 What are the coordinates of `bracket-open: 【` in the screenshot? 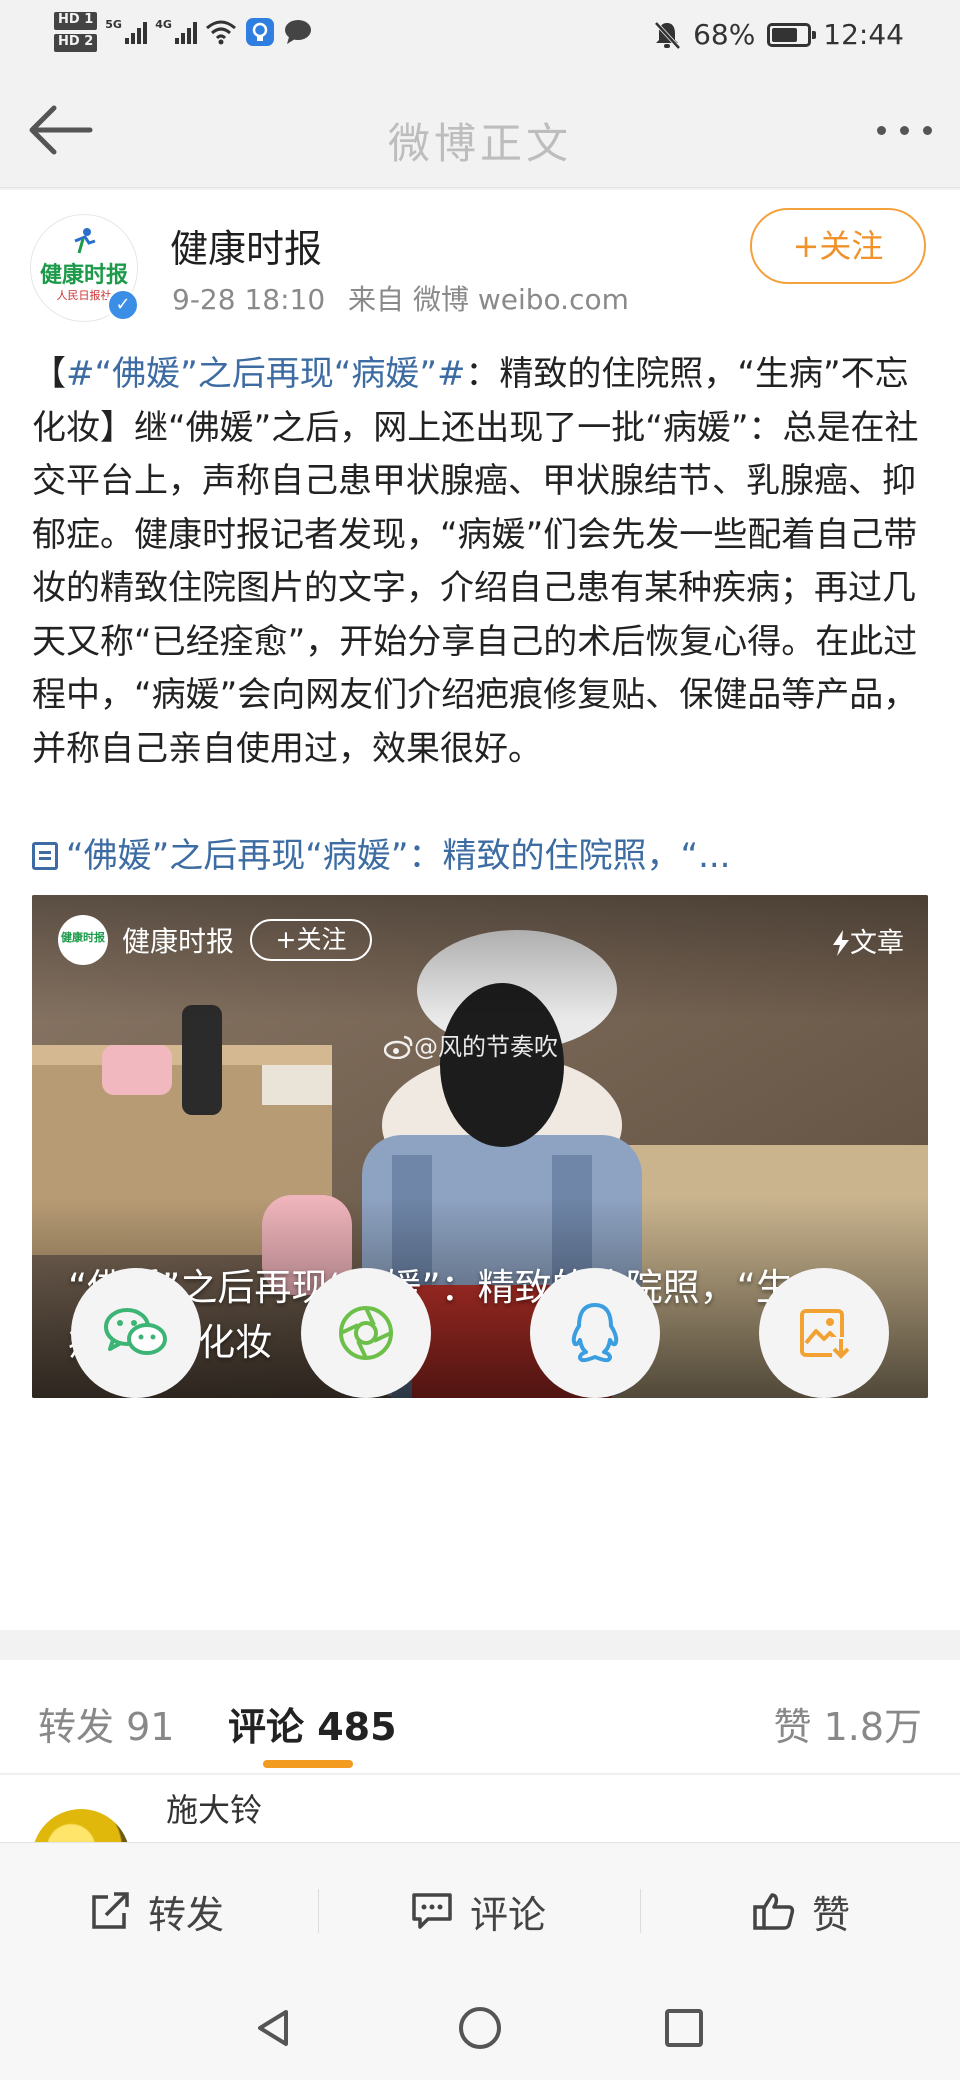 It's located at (49, 374).